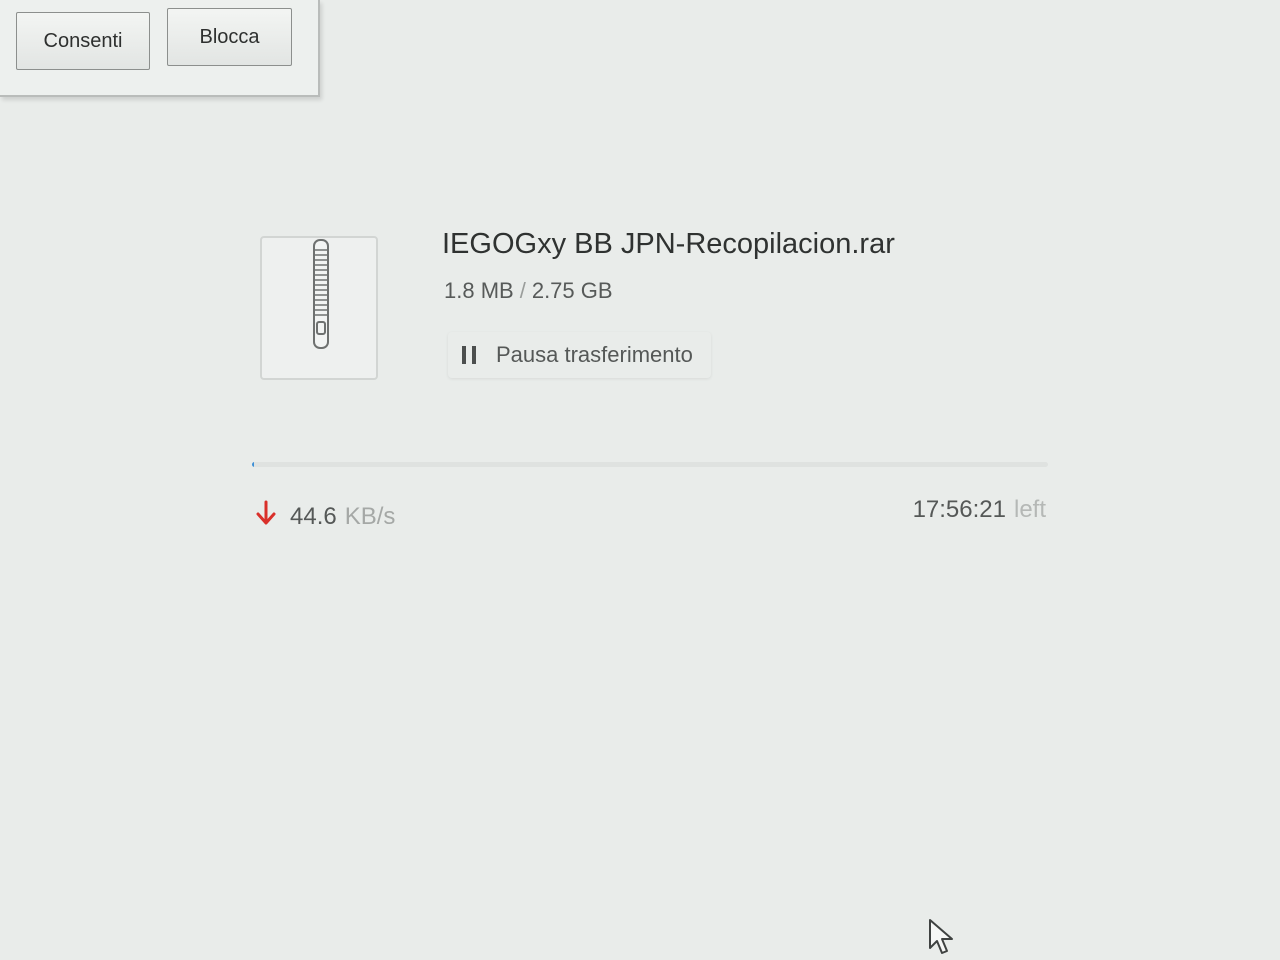 Image resolution: width=1280 pixels, height=960 pixels. I want to click on block-button: Blocca, so click(229, 37).